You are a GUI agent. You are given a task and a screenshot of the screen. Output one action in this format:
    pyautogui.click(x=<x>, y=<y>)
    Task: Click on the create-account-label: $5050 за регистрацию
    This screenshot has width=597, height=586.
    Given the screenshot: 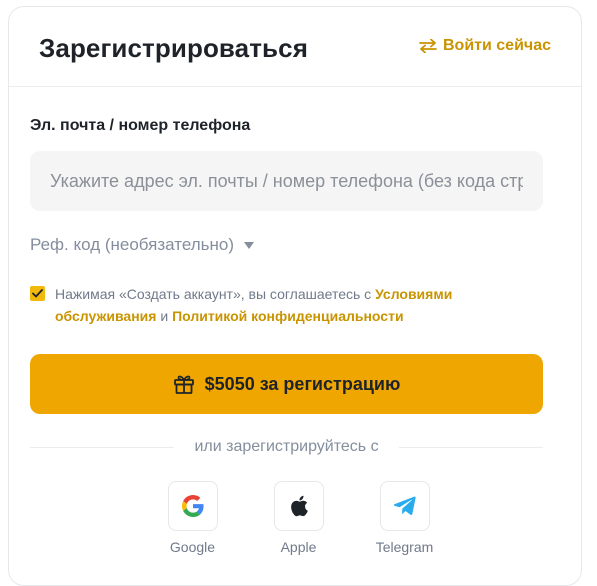 What is the action you would take?
    pyautogui.click(x=302, y=383)
    